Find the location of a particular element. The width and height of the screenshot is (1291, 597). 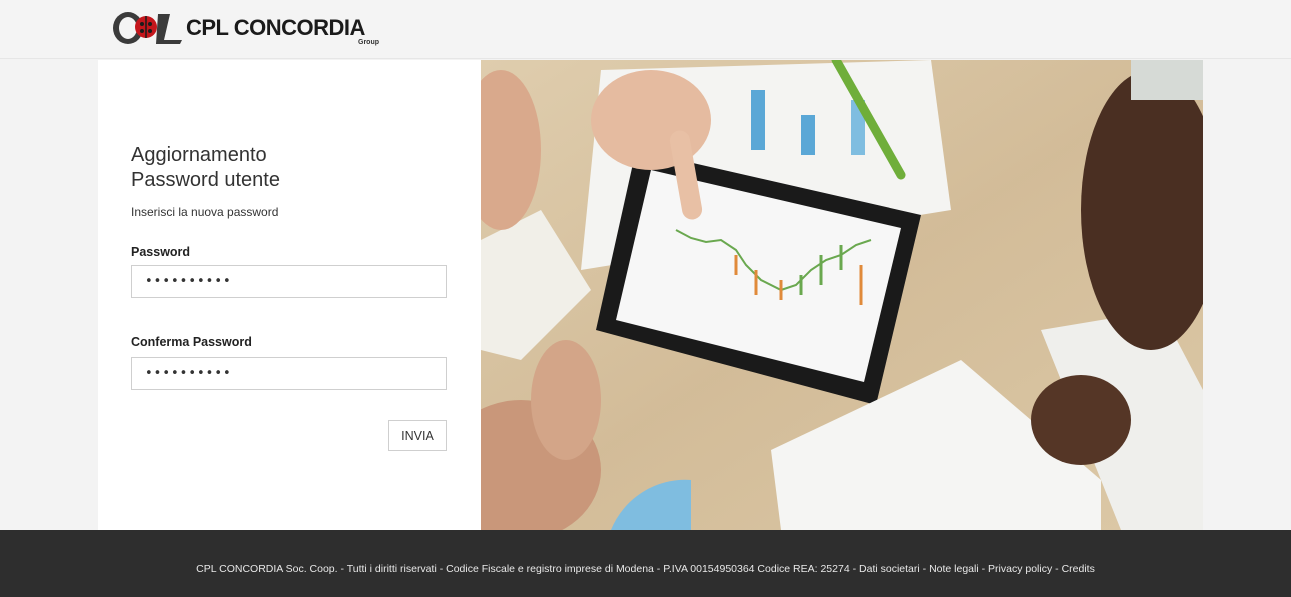

page-title-line2: Password utente is located at coordinates (205, 180).